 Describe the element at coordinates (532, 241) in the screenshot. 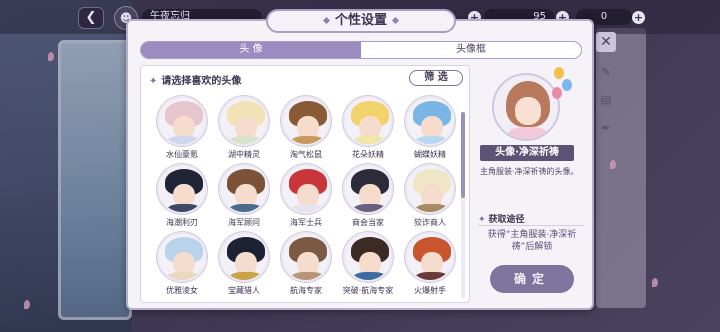

I see `source-text: 获得“主角服装·净深祈祷”后解锁` at that location.